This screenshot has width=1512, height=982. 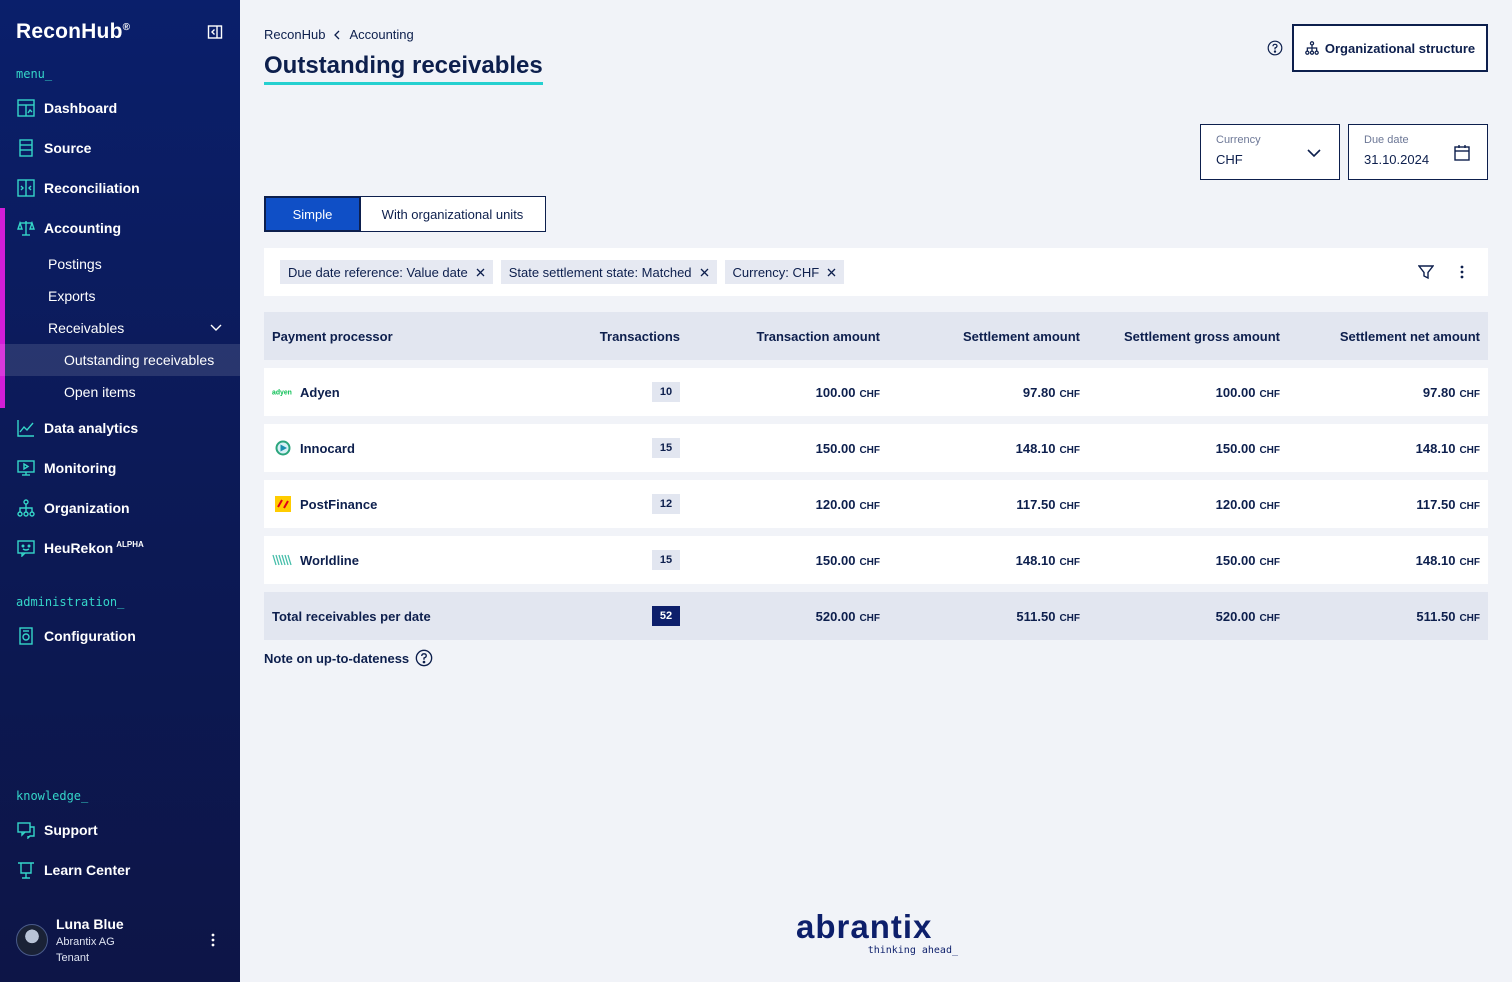 What do you see at coordinates (87, 508) in the screenshot?
I see `sidebar-item-label: Organization` at bounding box center [87, 508].